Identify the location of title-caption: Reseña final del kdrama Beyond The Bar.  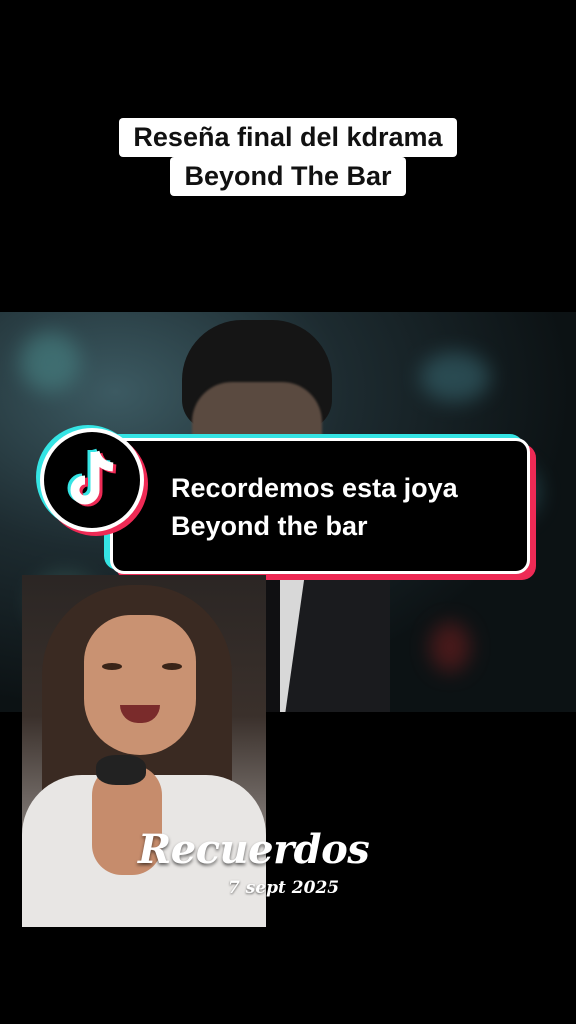
(288, 157).